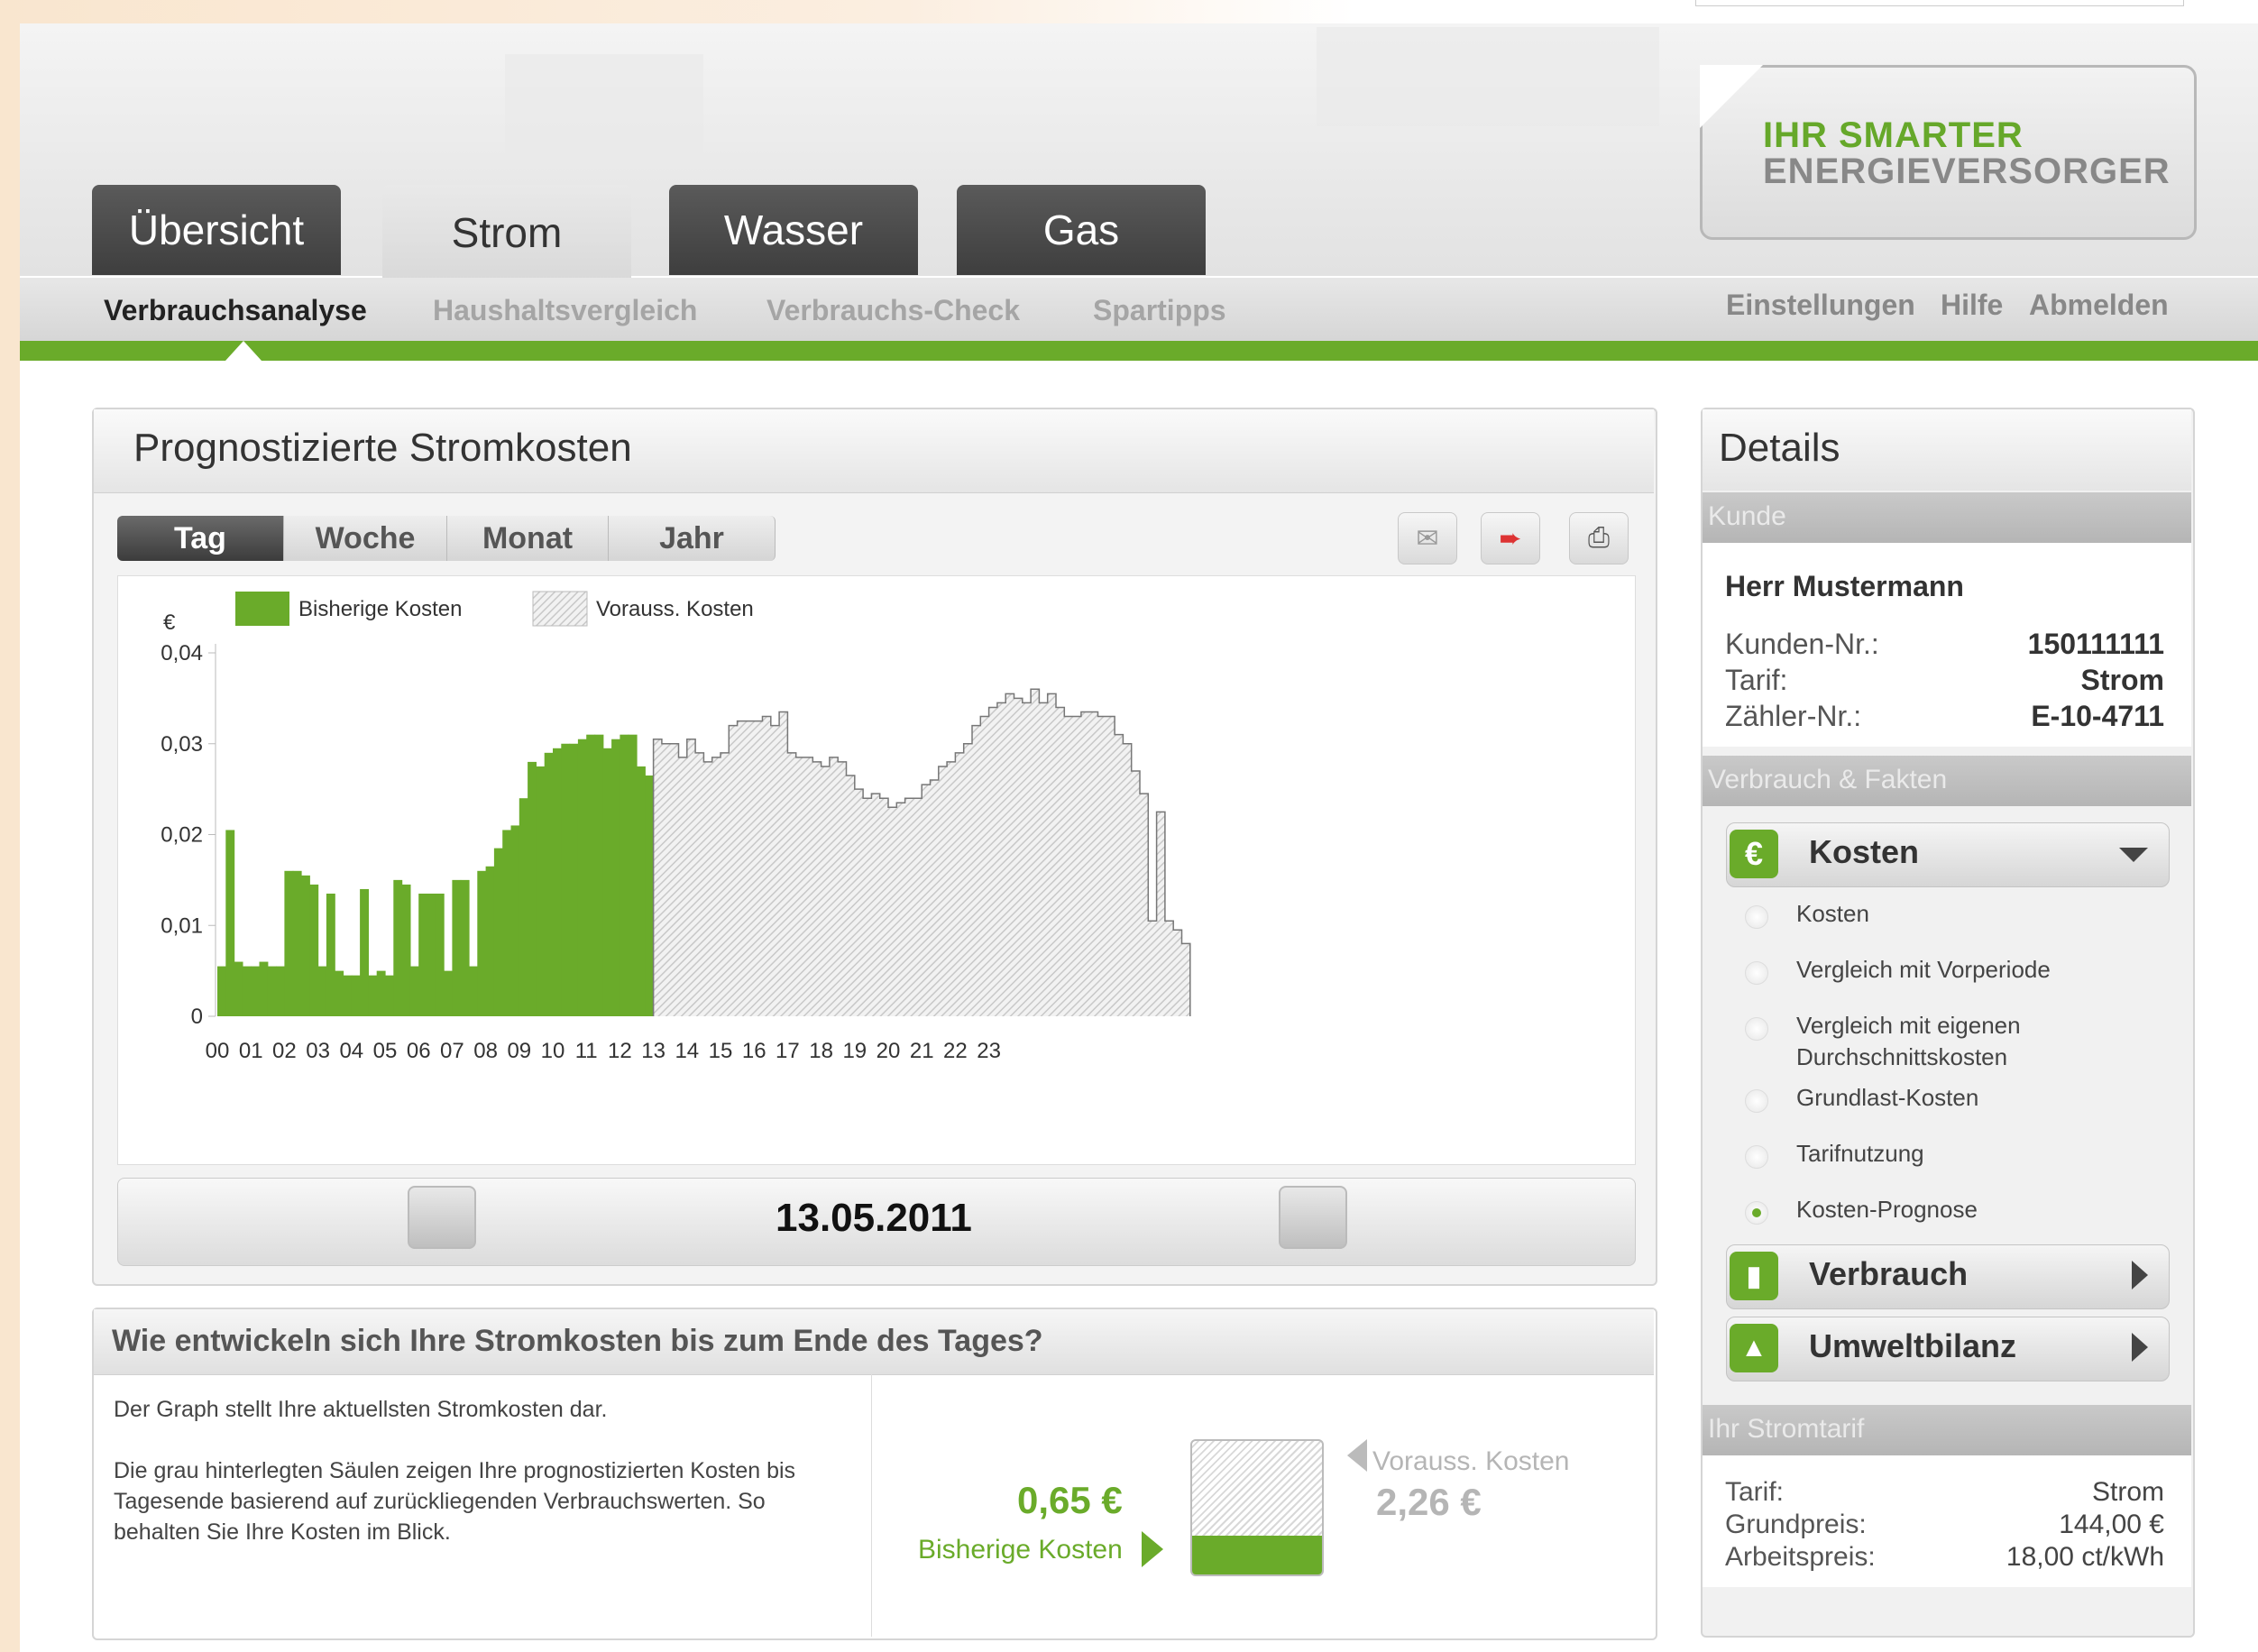 The image size is (2258, 1652). What do you see at coordinates (1756, 1157) in the screenshot?
I see `radio-tarifnutzung` at bounding box center [1756, 1157].